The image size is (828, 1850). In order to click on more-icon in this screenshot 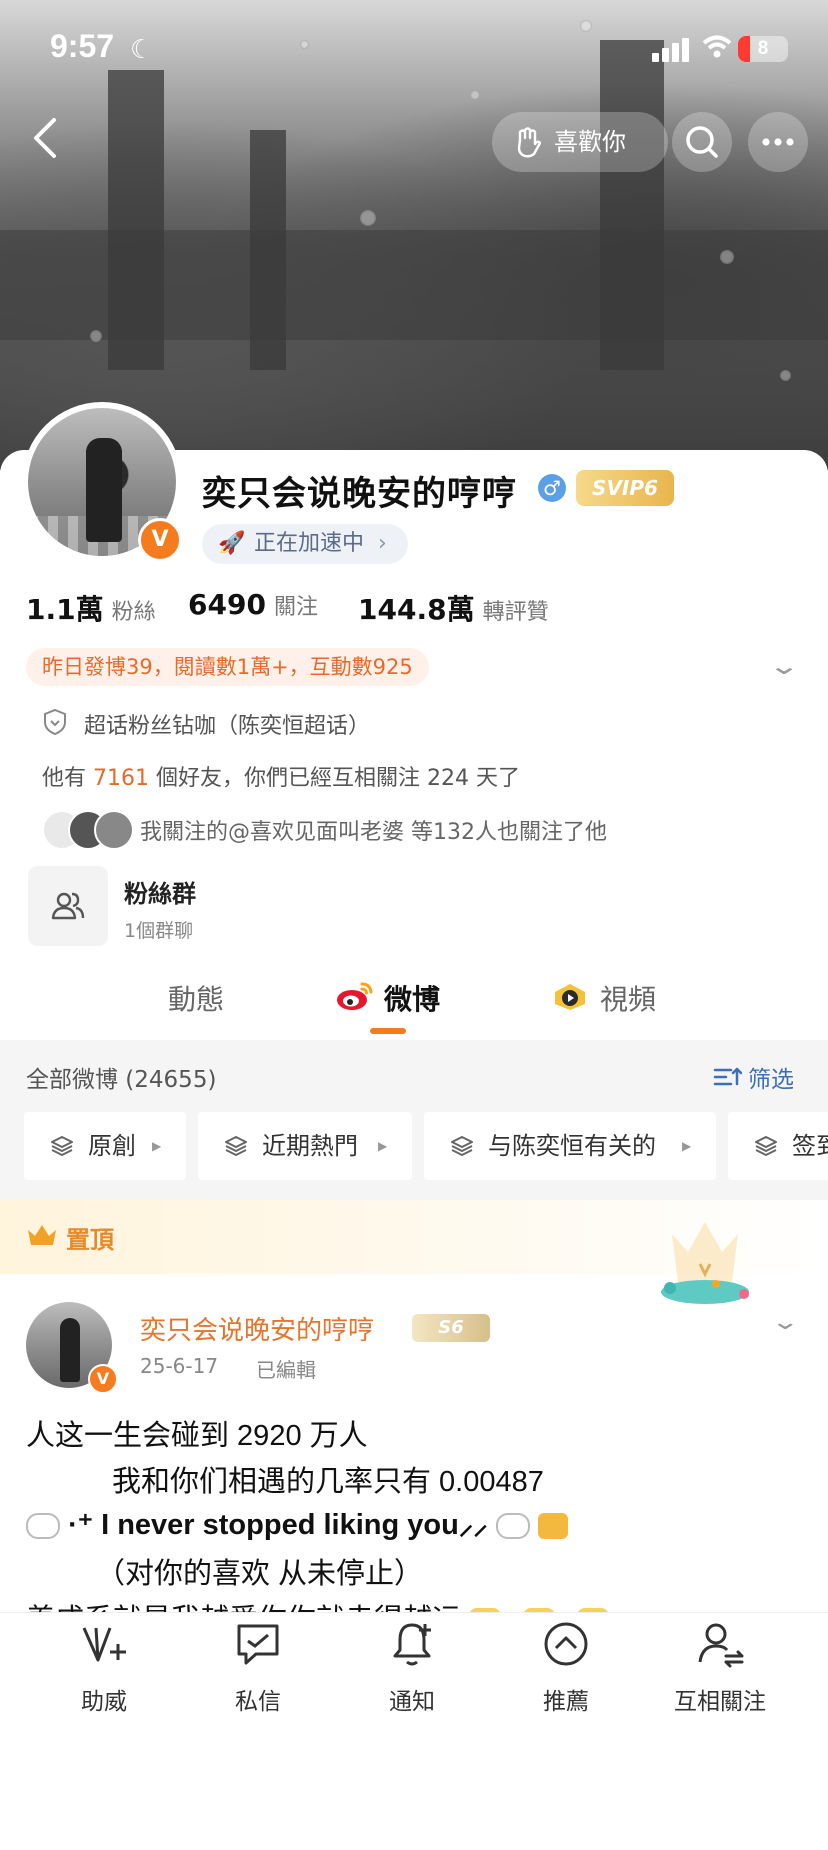, I will do `click(778, 142)`.